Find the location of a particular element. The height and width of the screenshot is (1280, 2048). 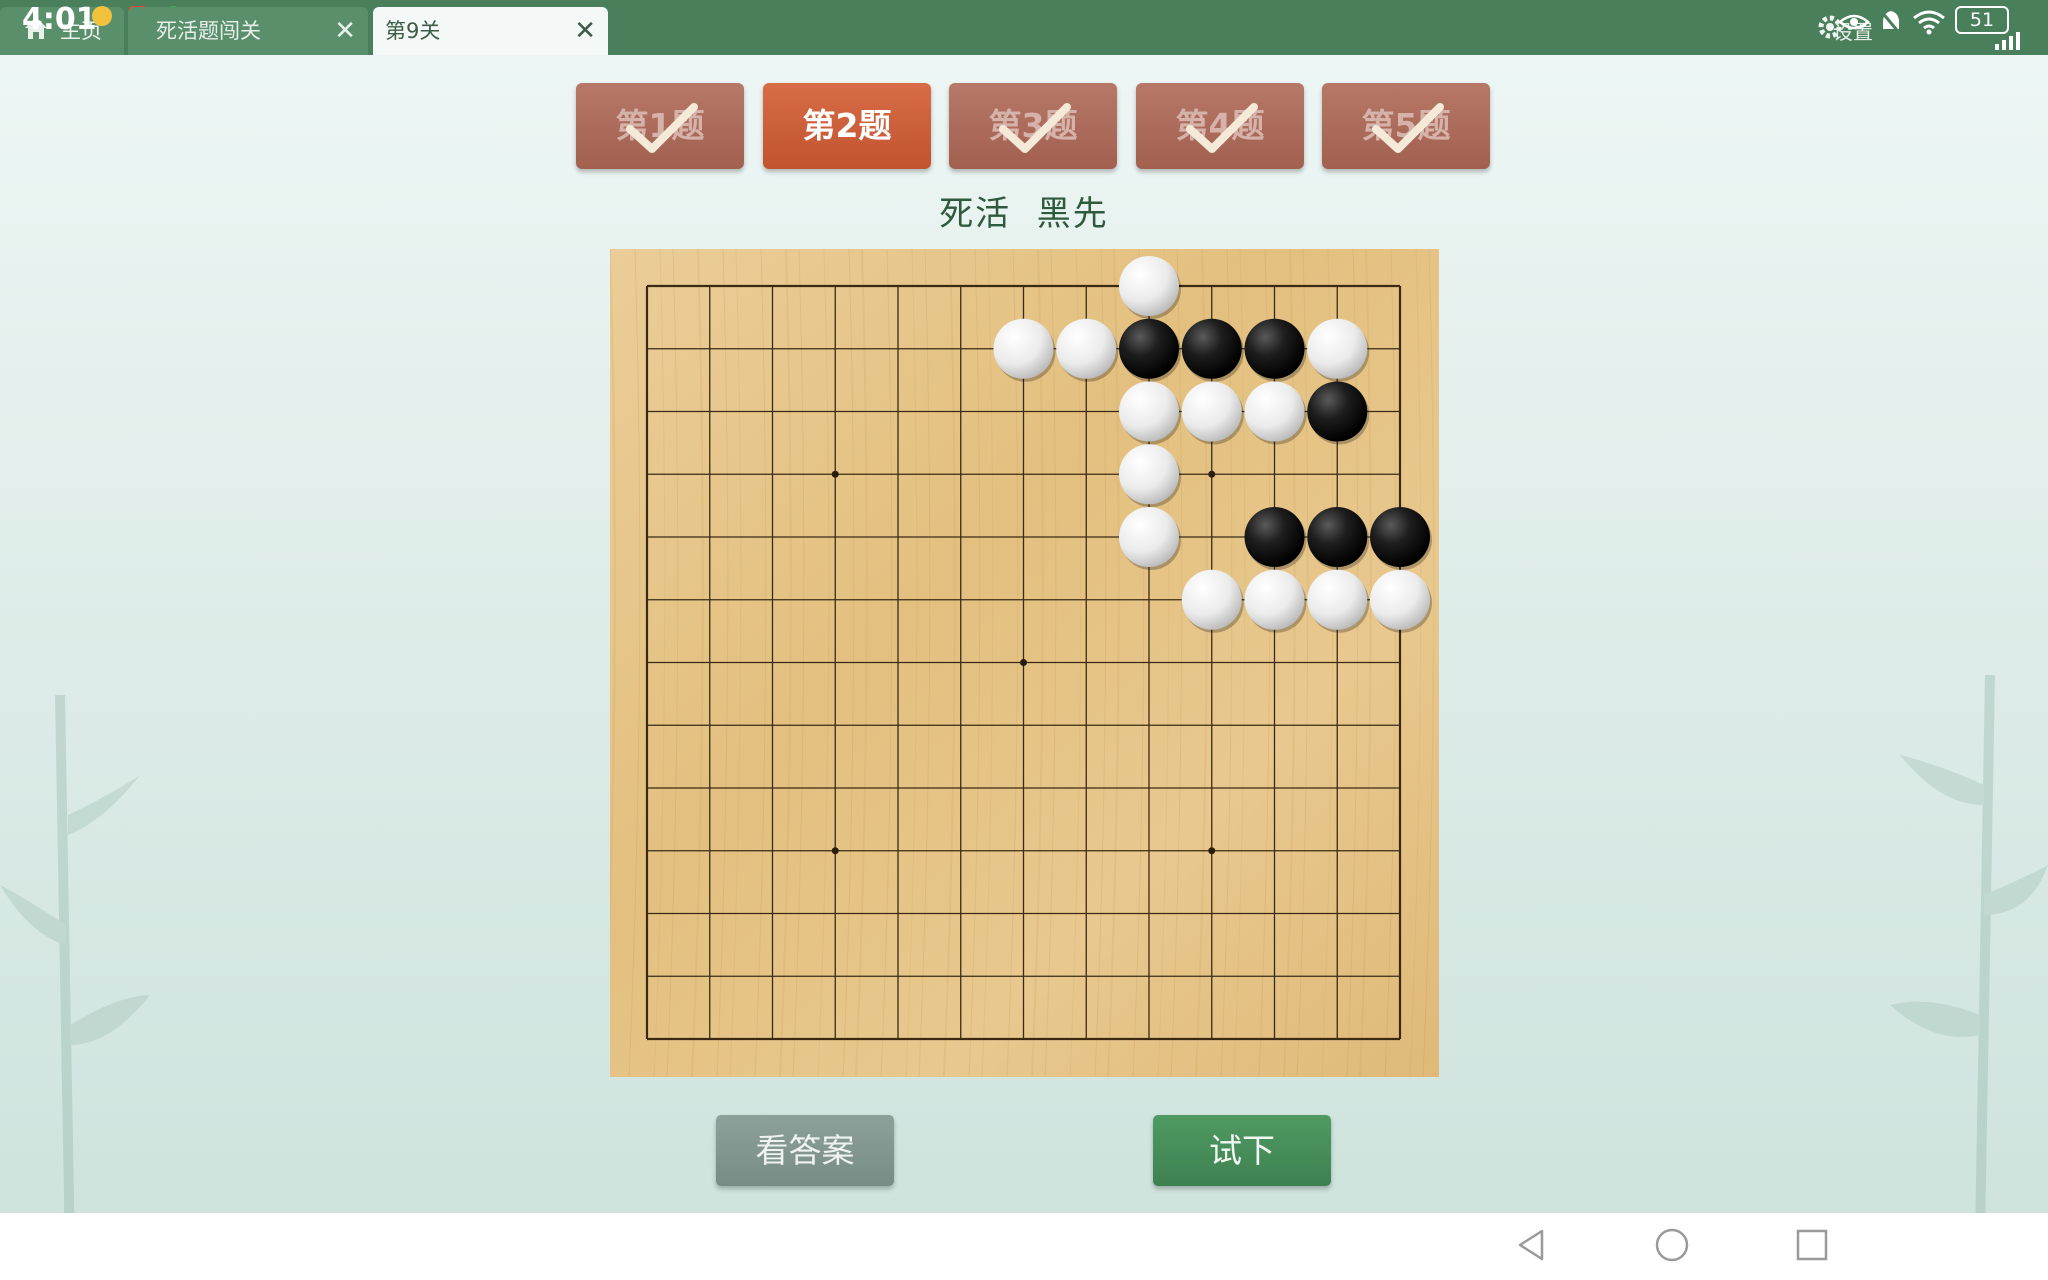

navigation-bar is located at coordinates (1024, 1246).